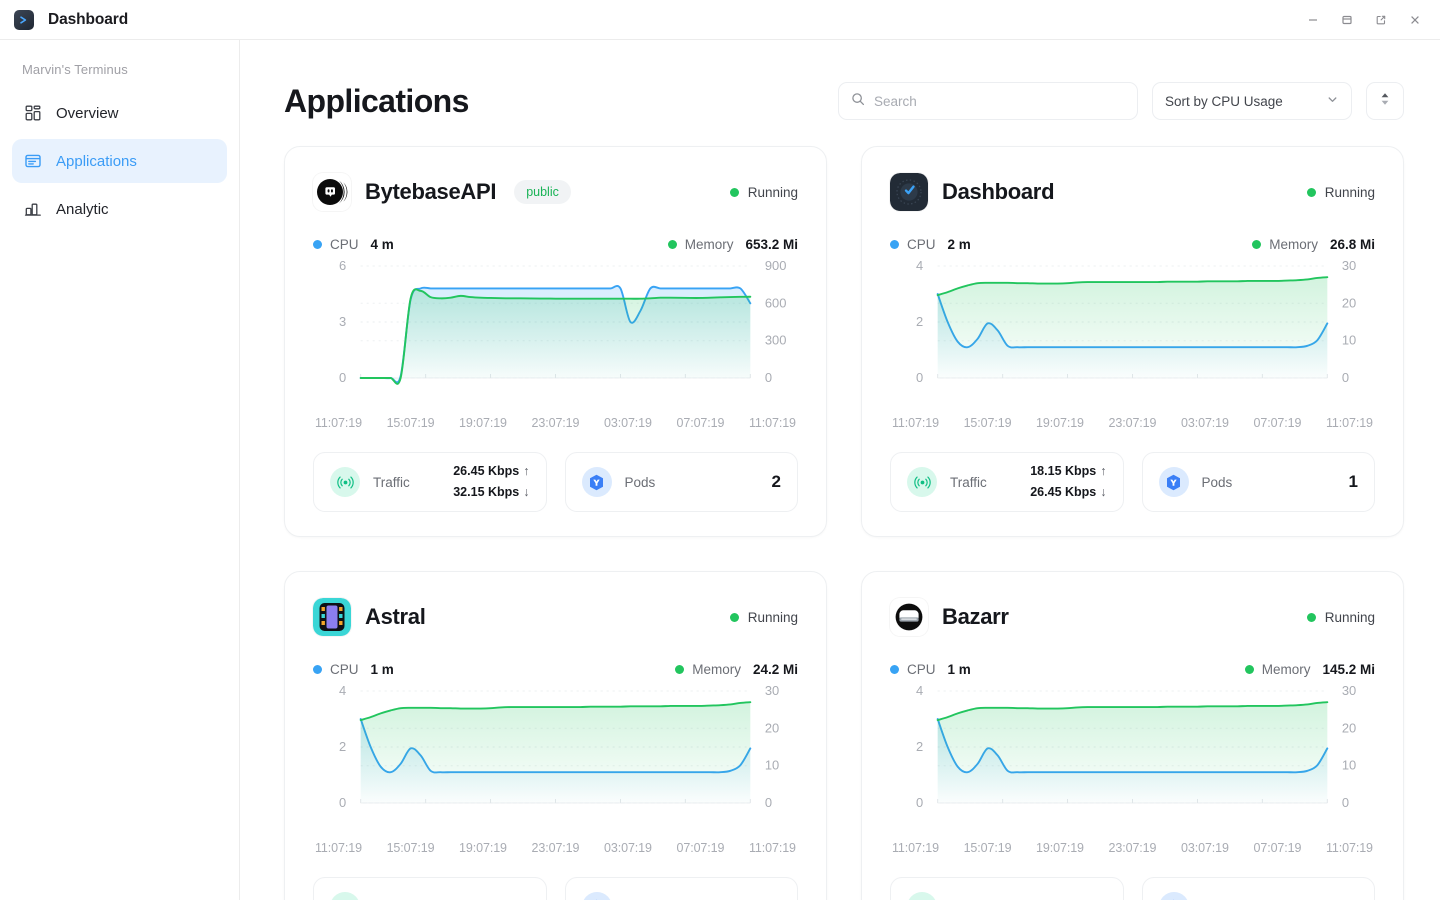 Image resolution: width=1440 pixels, height=900 pixels. What do you see at coordinates (1381, 20) in the screenshot?
I see `popout-icon` at bounding box center [1381, 20].